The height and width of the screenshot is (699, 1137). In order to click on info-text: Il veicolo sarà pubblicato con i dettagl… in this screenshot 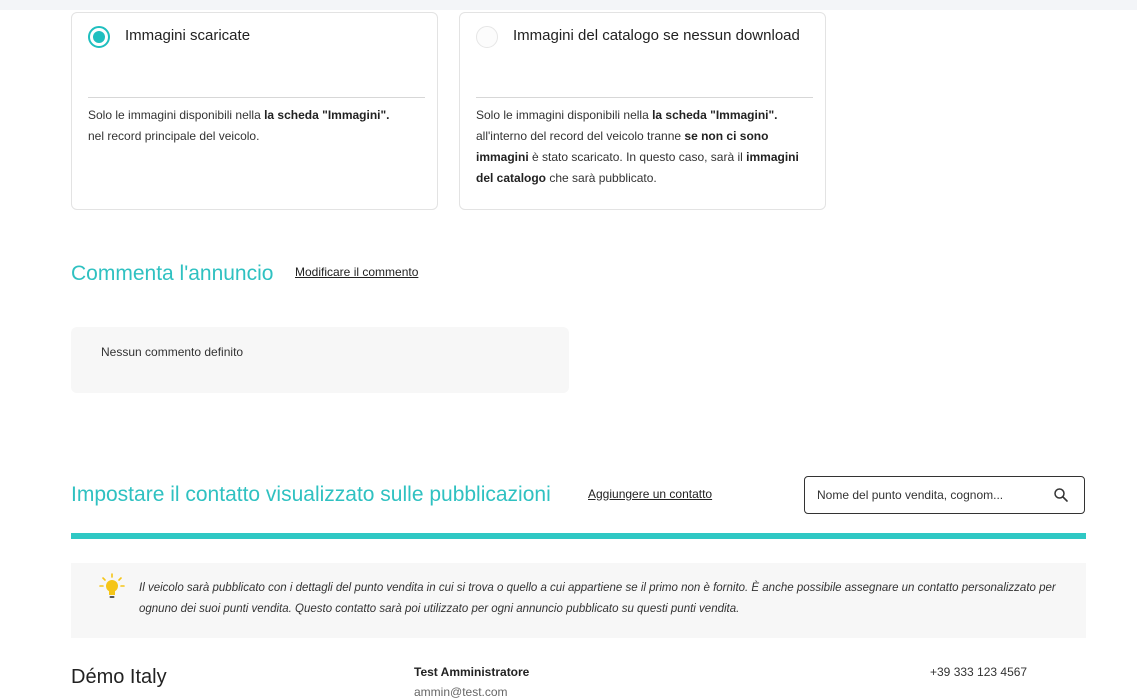, I will do `click(597, 598)`.